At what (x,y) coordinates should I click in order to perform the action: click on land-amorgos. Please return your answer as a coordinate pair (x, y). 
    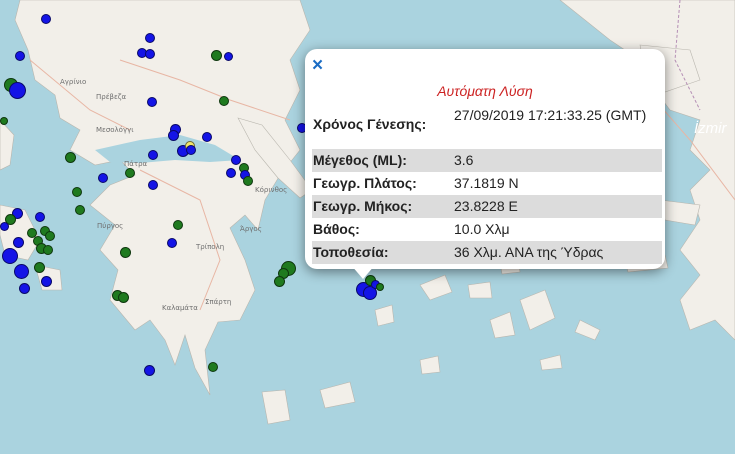
    Looking at the image, I should click on (587, 330).